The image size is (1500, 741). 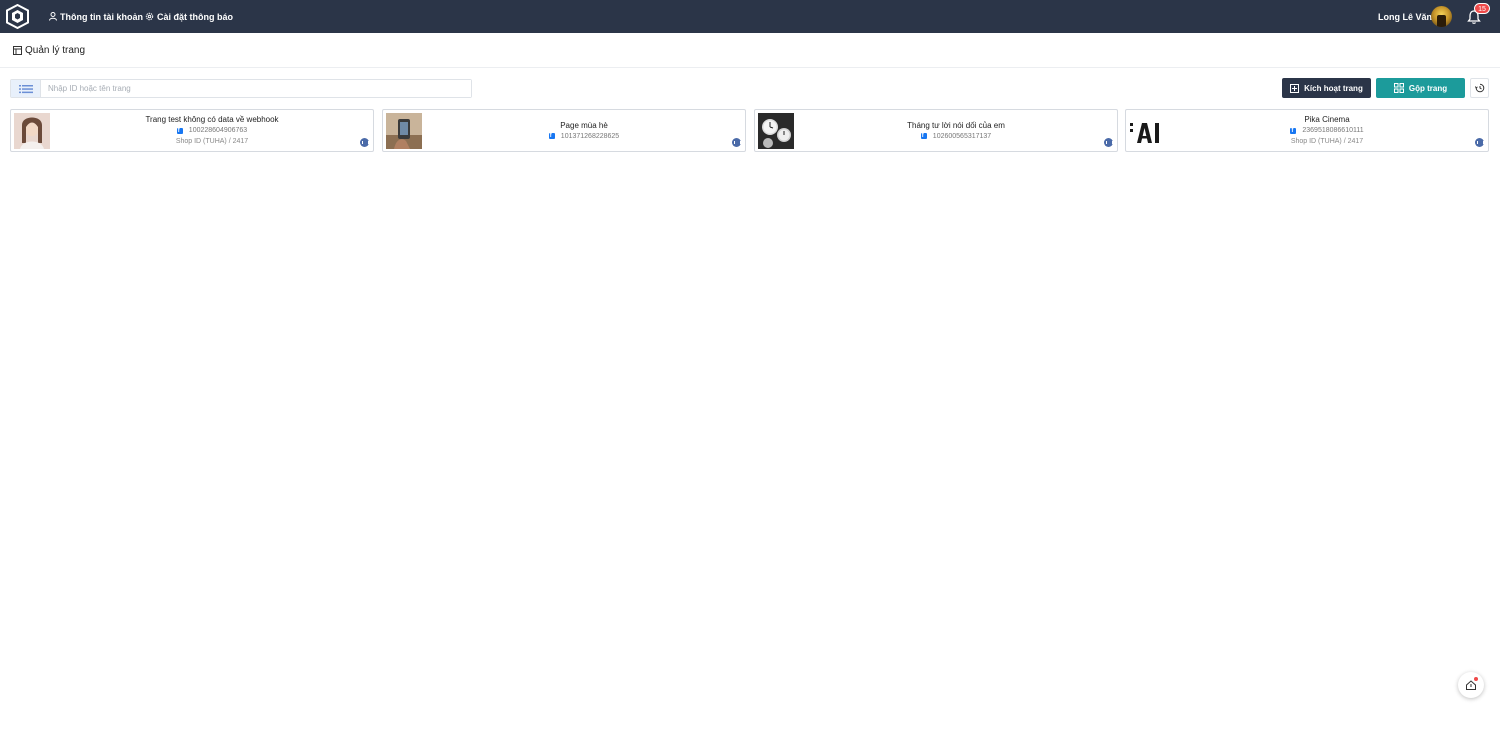 I want to click on nav-notification-settings-label: Cài đặt thông báo, so click(x=195, y=16).